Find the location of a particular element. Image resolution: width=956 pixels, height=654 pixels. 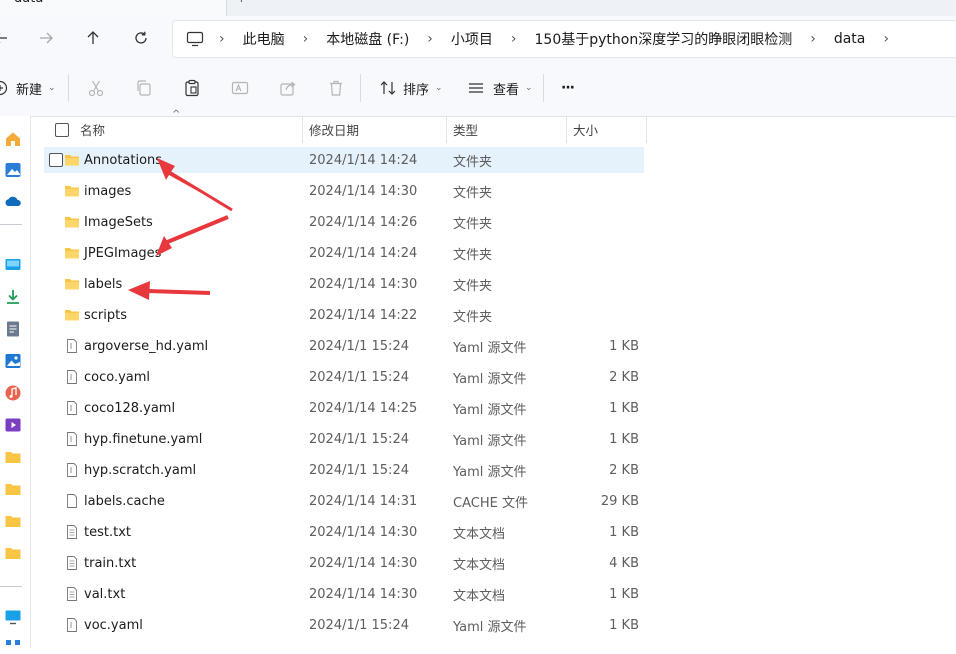

column-header-type: 类型 is located at coordinates (465, 129).